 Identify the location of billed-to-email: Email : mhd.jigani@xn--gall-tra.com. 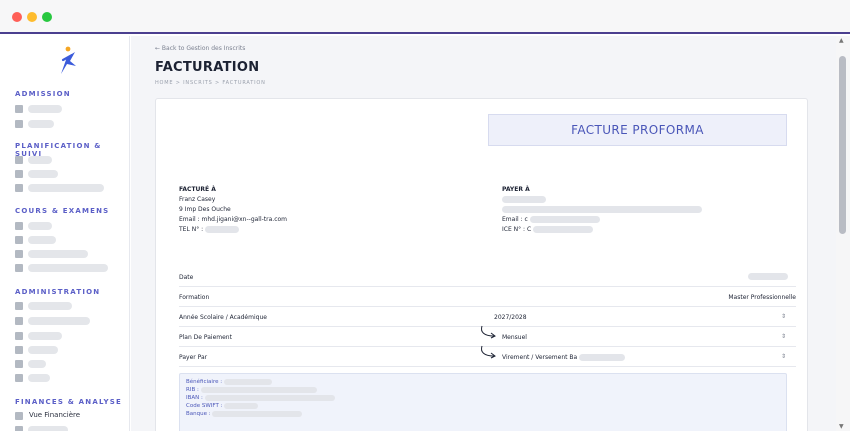
(233, 219).